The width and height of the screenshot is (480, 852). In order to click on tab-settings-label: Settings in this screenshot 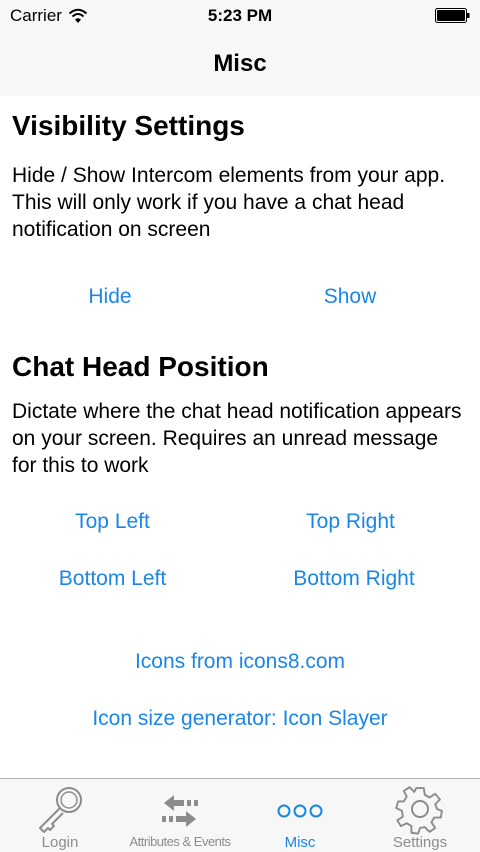, I will do `click(420, 842)`.